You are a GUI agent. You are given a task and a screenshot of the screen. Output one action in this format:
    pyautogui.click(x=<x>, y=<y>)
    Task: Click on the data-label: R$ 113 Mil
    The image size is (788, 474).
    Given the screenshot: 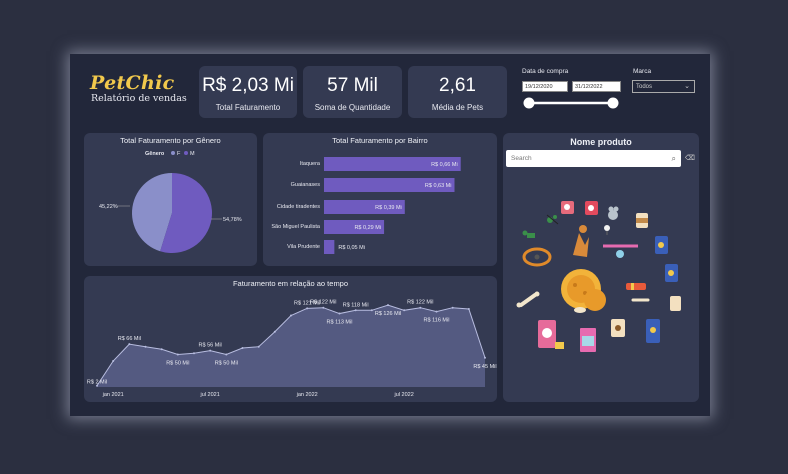 What is the action you would take?
    pyautogui.click(x=340, y=323)
    